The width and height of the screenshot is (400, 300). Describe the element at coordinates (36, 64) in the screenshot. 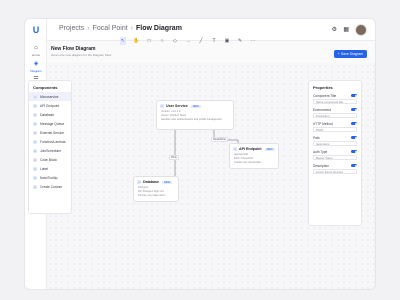

I see `diagram-icon: ◈` at that location.